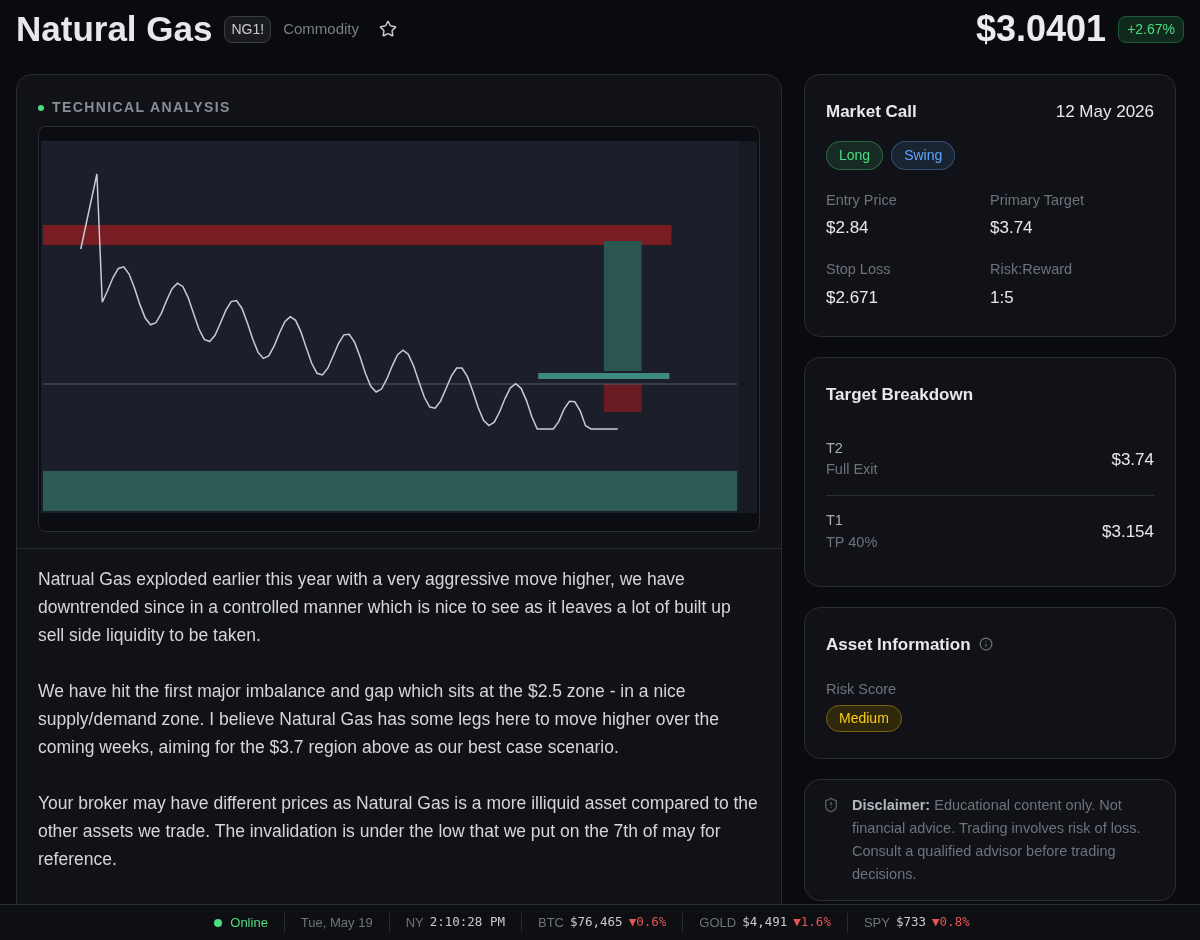 The width and height of the screenshot is (1200, 940). I want to click on ticker-price: $4,491, so click(765, 922).